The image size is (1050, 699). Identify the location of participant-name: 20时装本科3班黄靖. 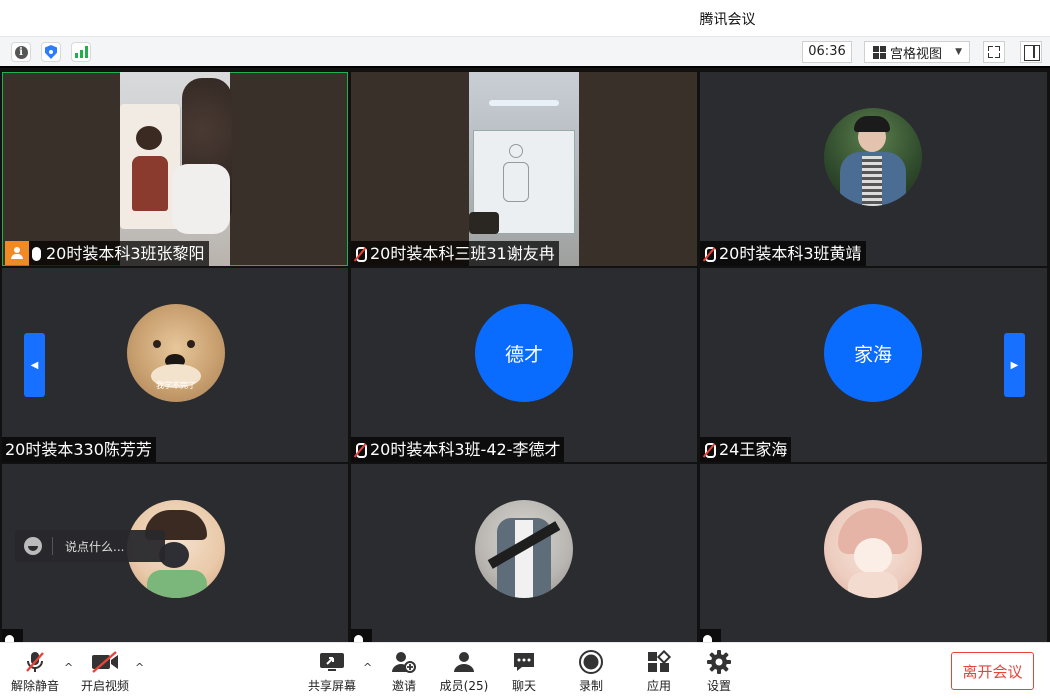
(790, 253).